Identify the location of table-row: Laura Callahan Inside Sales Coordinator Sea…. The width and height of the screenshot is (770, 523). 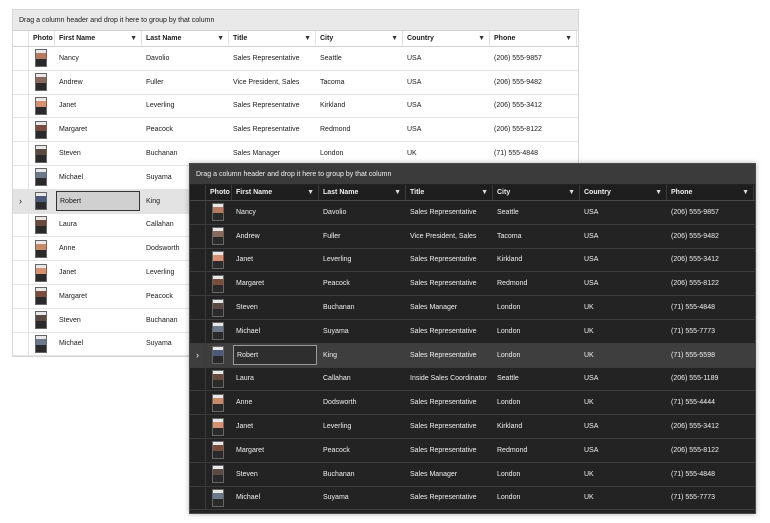
(472, 379).